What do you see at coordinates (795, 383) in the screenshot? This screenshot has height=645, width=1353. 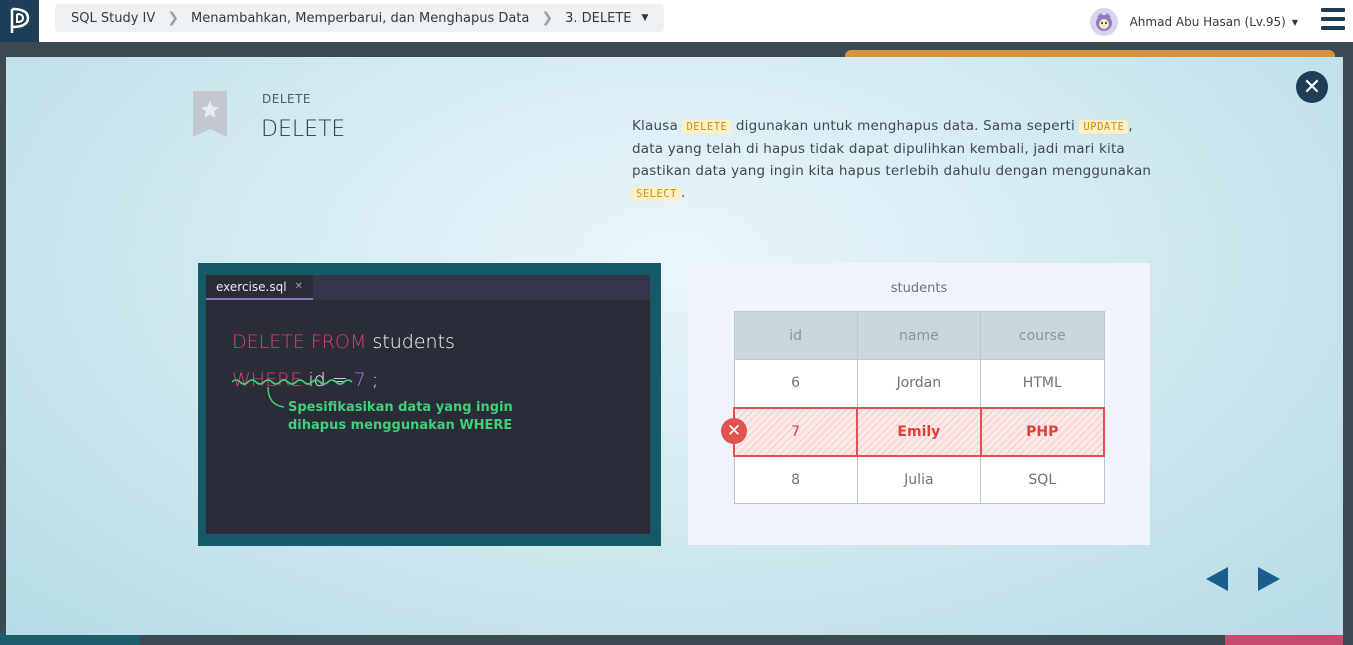 I see `table-cell: 6` at bounding box center [795, 383].